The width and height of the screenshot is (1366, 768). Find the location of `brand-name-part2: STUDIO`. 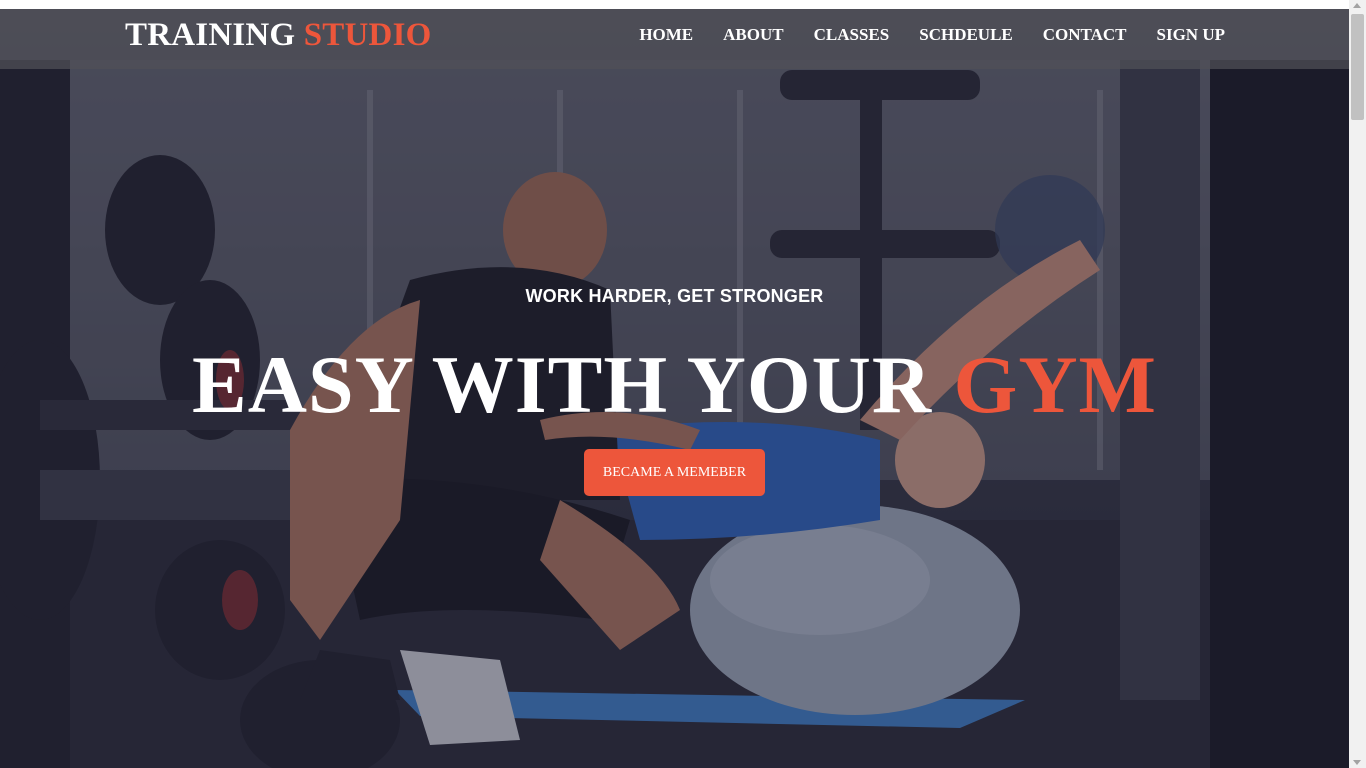

brand-name-part2: STUDIO is located at coordinates (367, 35).